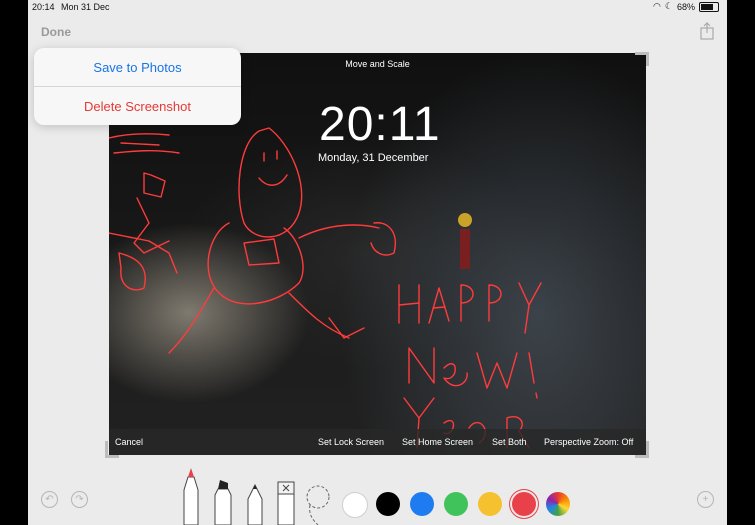  I want to click on color-green, so click(456, 504).